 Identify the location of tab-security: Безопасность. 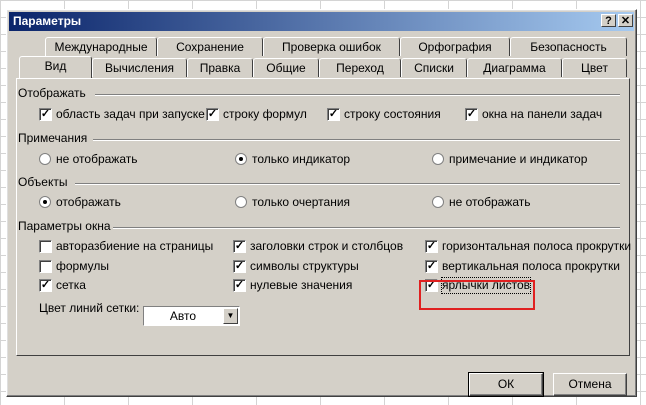
(568, 46).